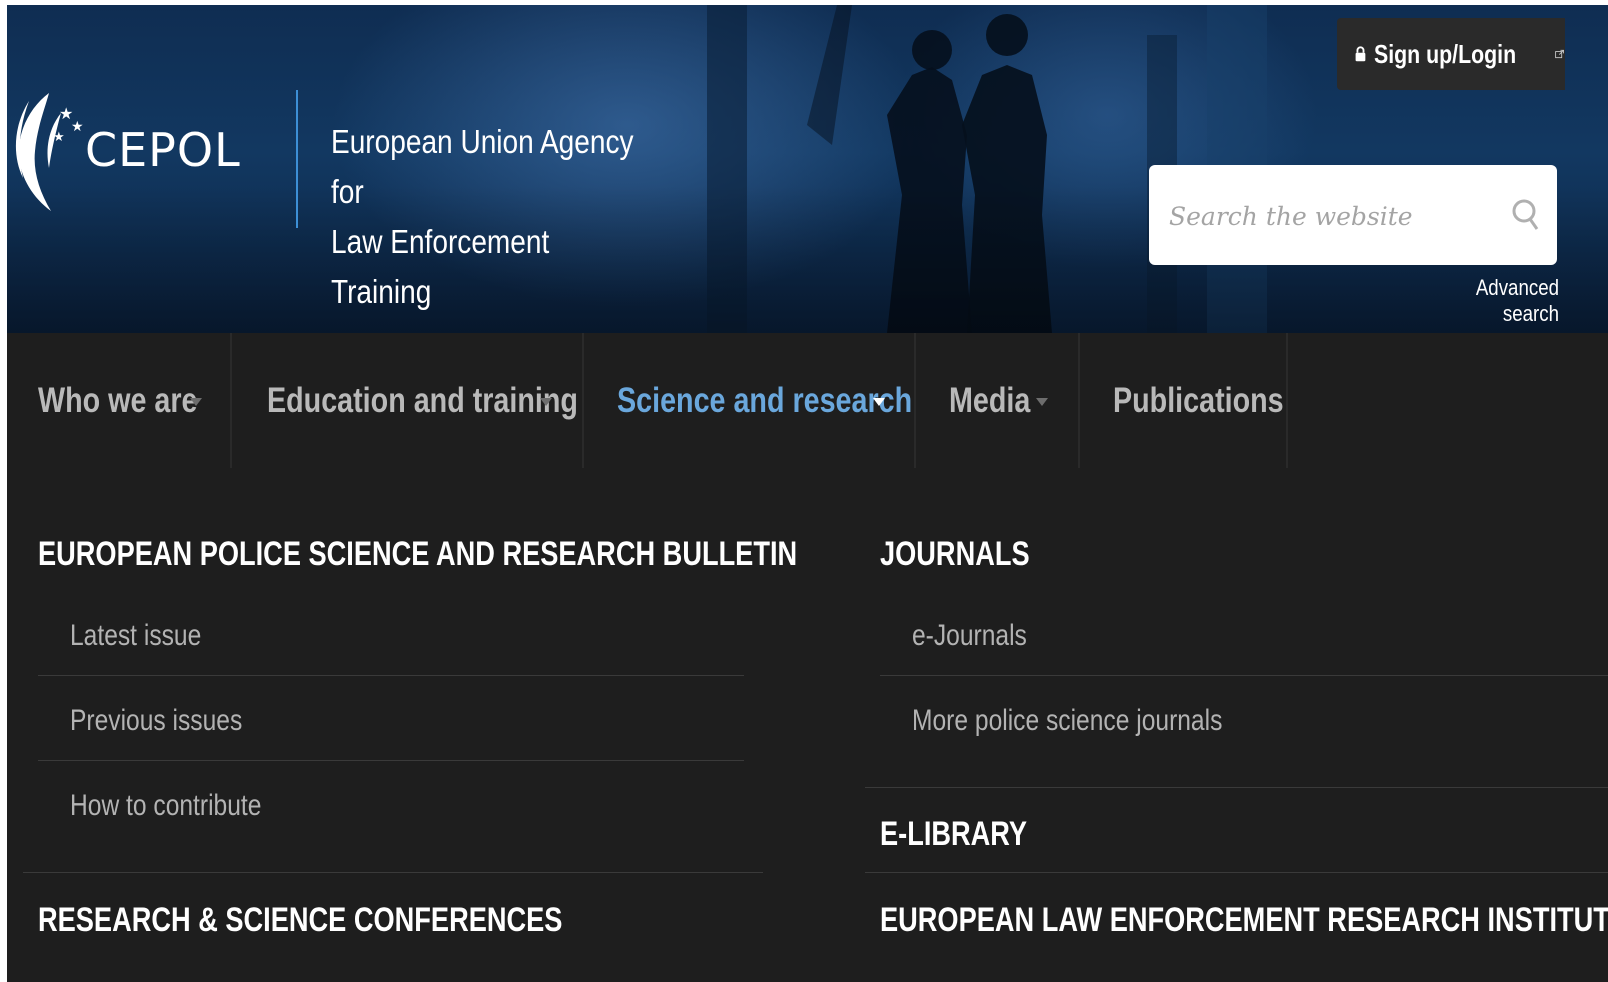 The width and height of the screenshot is (1608, 982). Describe the element at coordinates (955, 554) in the screenshot. I see `menu-heading-journals: JOURNALS` at that location.